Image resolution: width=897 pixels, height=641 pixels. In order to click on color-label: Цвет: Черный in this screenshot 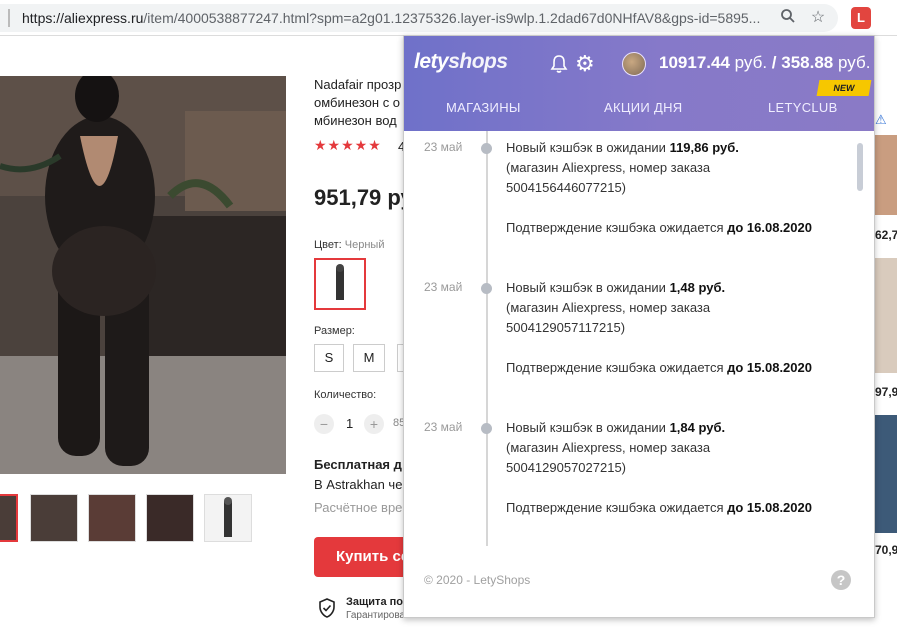, I will do `click(349, 245)`.